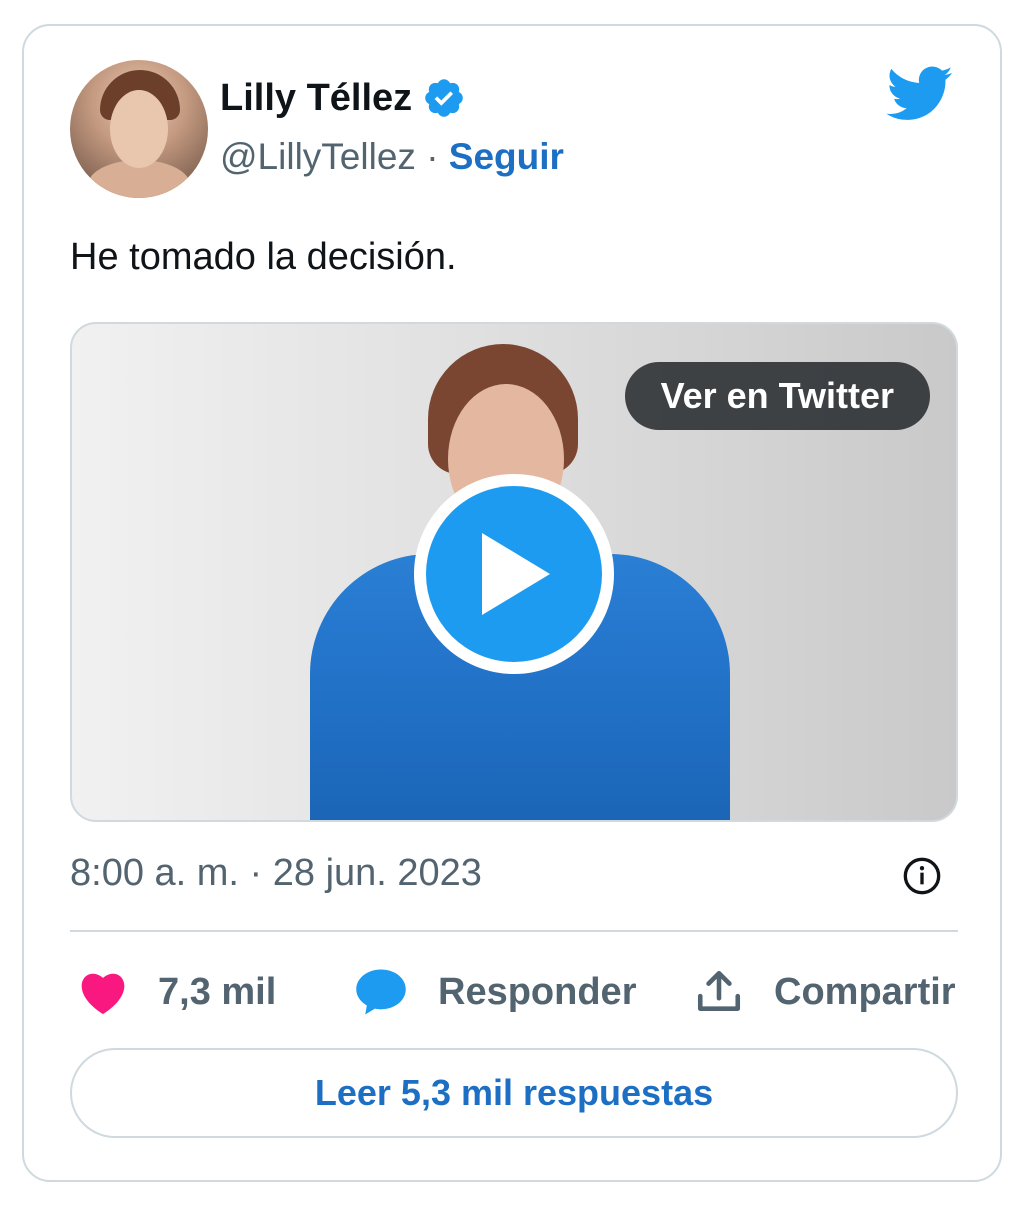 The height and width of the screenshot is (1210, 1028). Describe the element at coordinates (103, 994) in the screenshot. I see `heart-icon` at that location.